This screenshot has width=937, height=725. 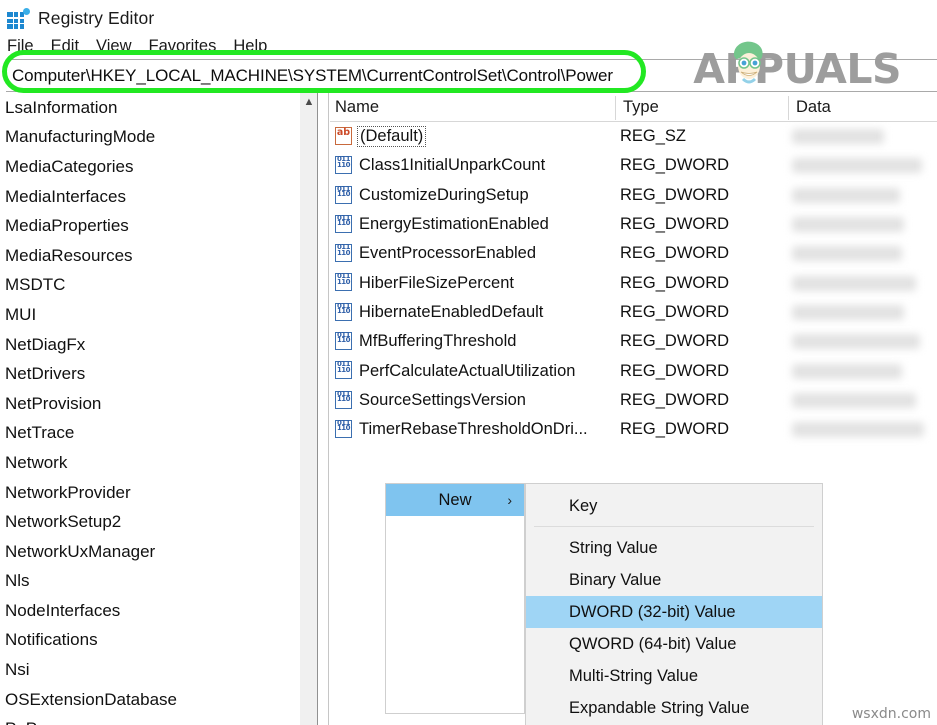 I want to click on tree-item-lsainformation: LsaInformation, so click(x=150, y=108).